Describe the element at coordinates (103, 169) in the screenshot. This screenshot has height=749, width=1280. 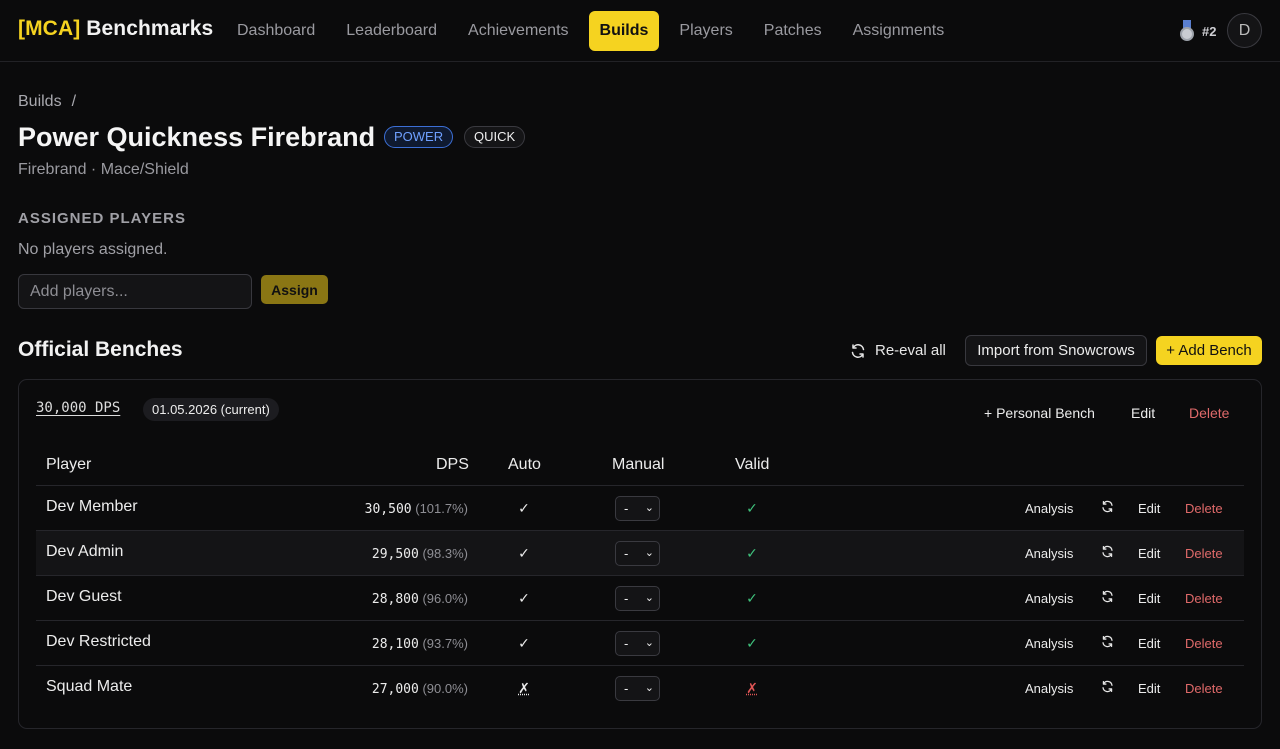
I see `build-subtitle: Firebrand · Mace/Shield` at that location.